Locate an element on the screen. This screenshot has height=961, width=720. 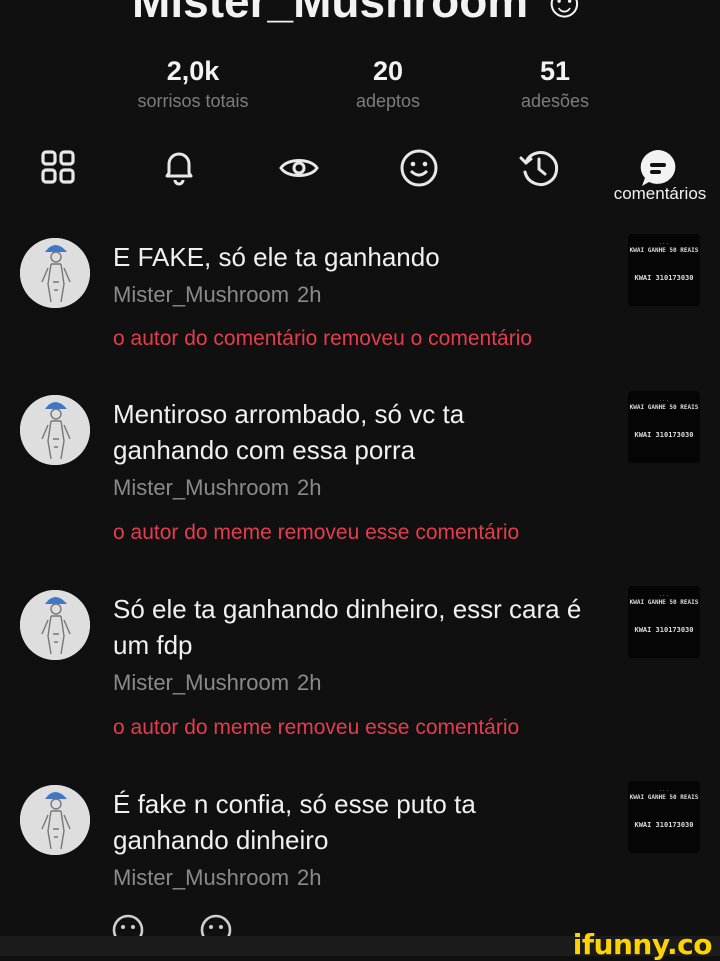
watermark-bar: ifunny.co is located at coordinates (360, 944).